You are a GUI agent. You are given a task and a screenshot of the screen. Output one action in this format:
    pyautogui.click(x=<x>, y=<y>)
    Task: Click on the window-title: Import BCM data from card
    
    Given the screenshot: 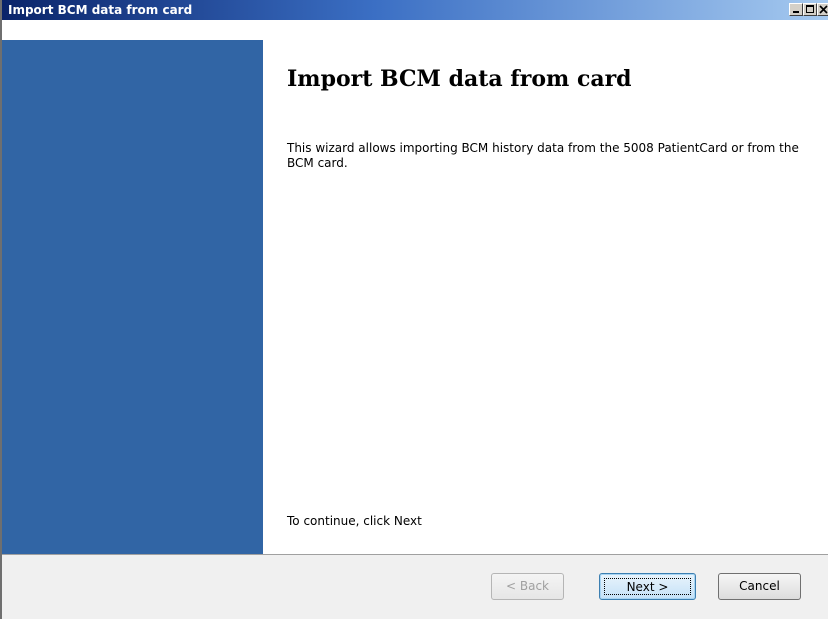 What is the action you would take?
    pyautogui.click(x=100, y=10)
    